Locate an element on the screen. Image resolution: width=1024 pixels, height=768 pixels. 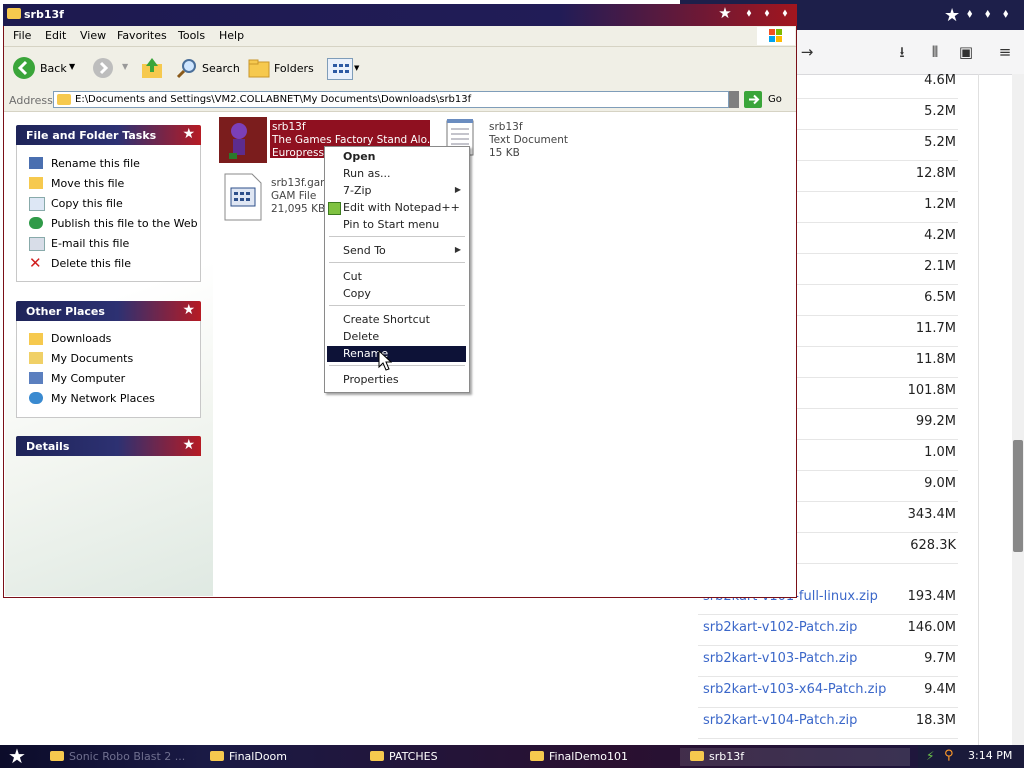
menu-icon: ≡ is located at coordinates (1005, 52).